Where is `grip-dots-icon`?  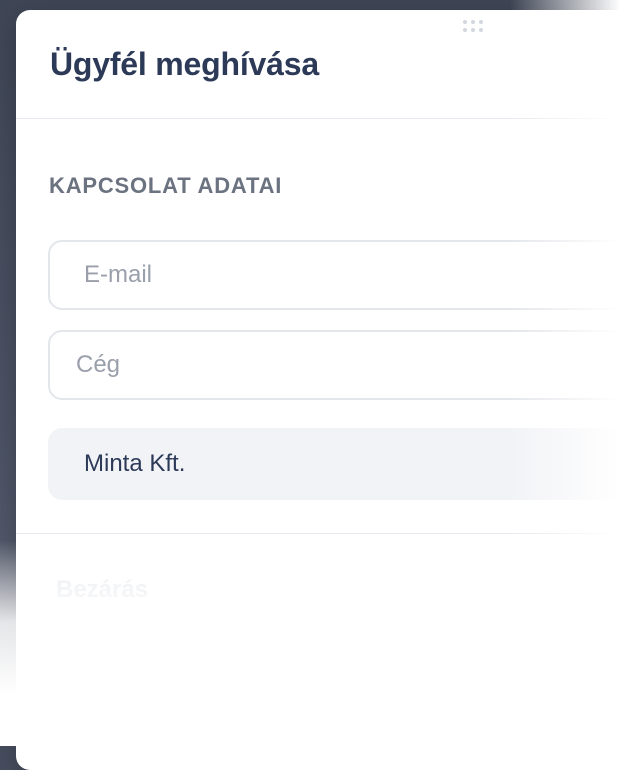 grip-dots-icon is located at coordinates (475, 27).